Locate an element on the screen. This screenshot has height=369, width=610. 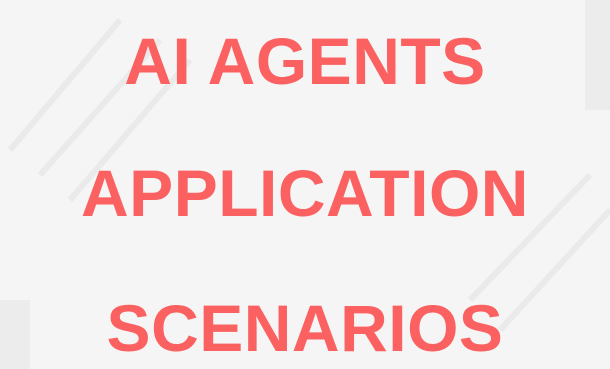
headline-line-1: AI AGENTS is located at coordinates (305, 61).